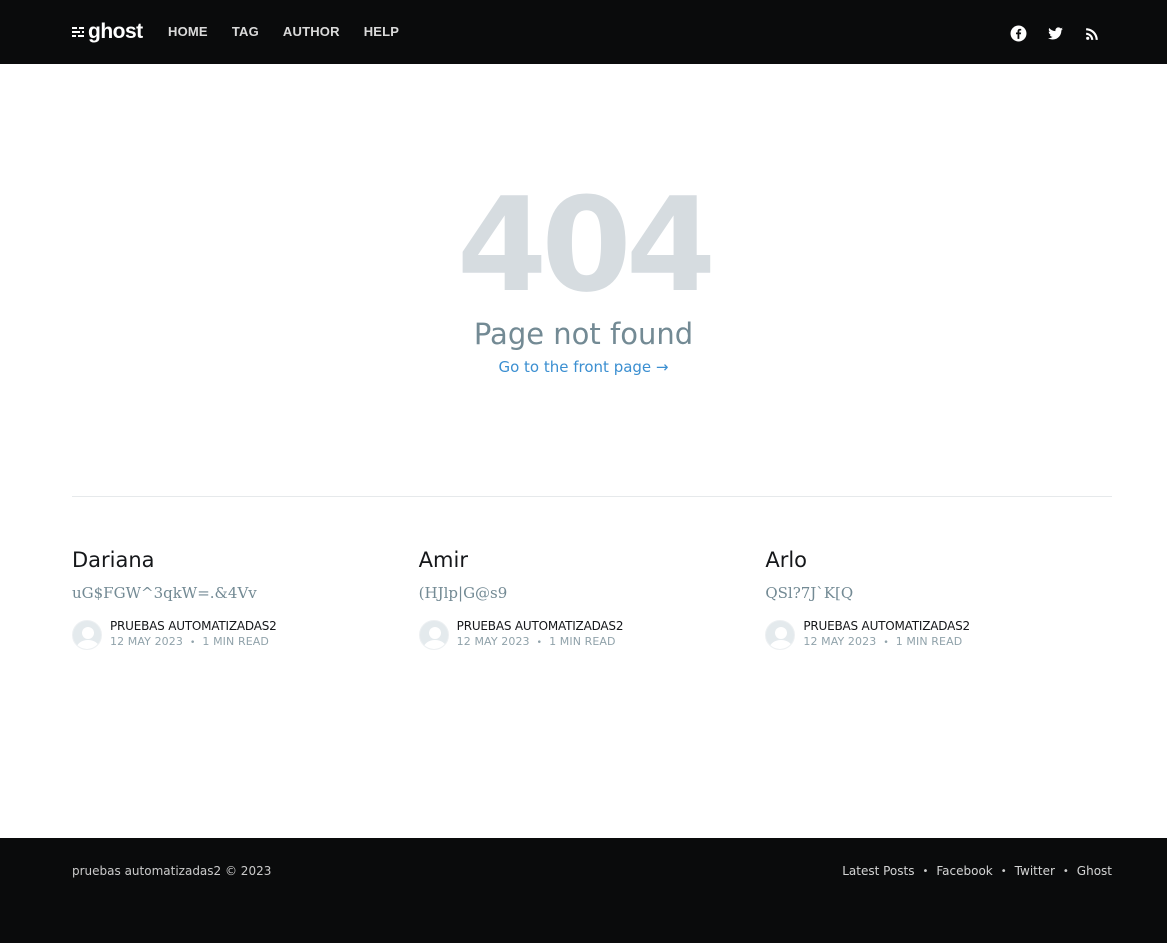  What do you see at coordinates (1035, 871) in the screenshot?
I see `footer-link-twitter: Twitter` at bounding box center [1035, 871].